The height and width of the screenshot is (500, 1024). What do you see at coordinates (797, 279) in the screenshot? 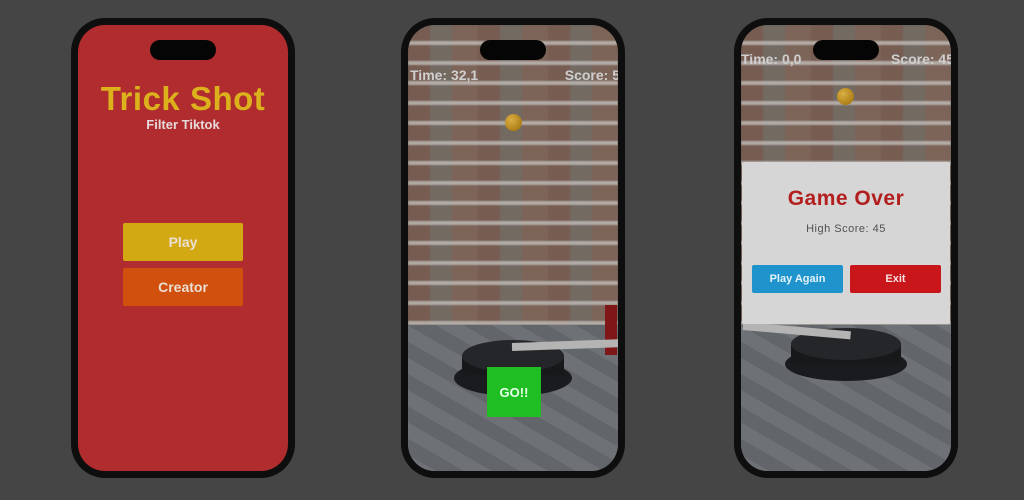
I see `play-again-button: Play Again` at bounding box center [797, 279].